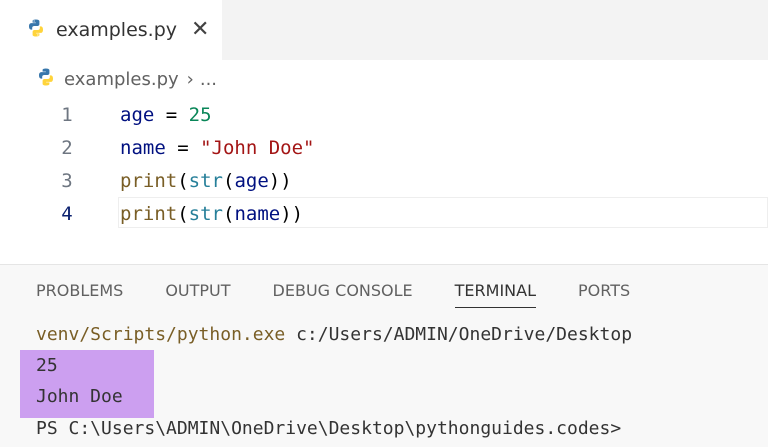  I want to click on code-line: 3 print(str(age)), so click(384, 180).